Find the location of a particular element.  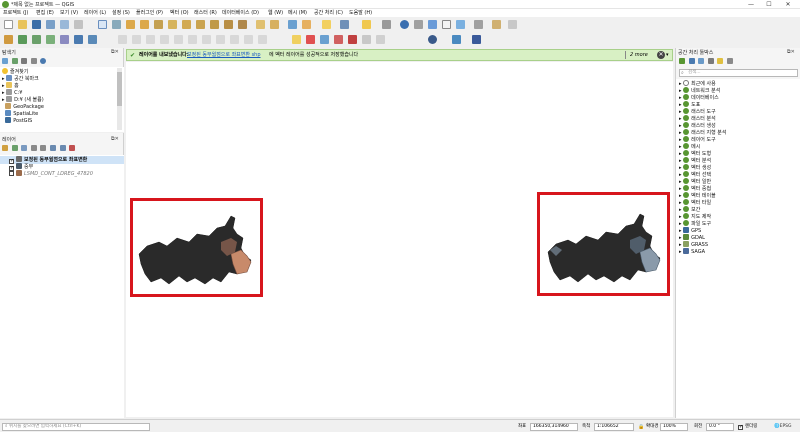

zoom-out-icon is located at coordinates (144, 24).